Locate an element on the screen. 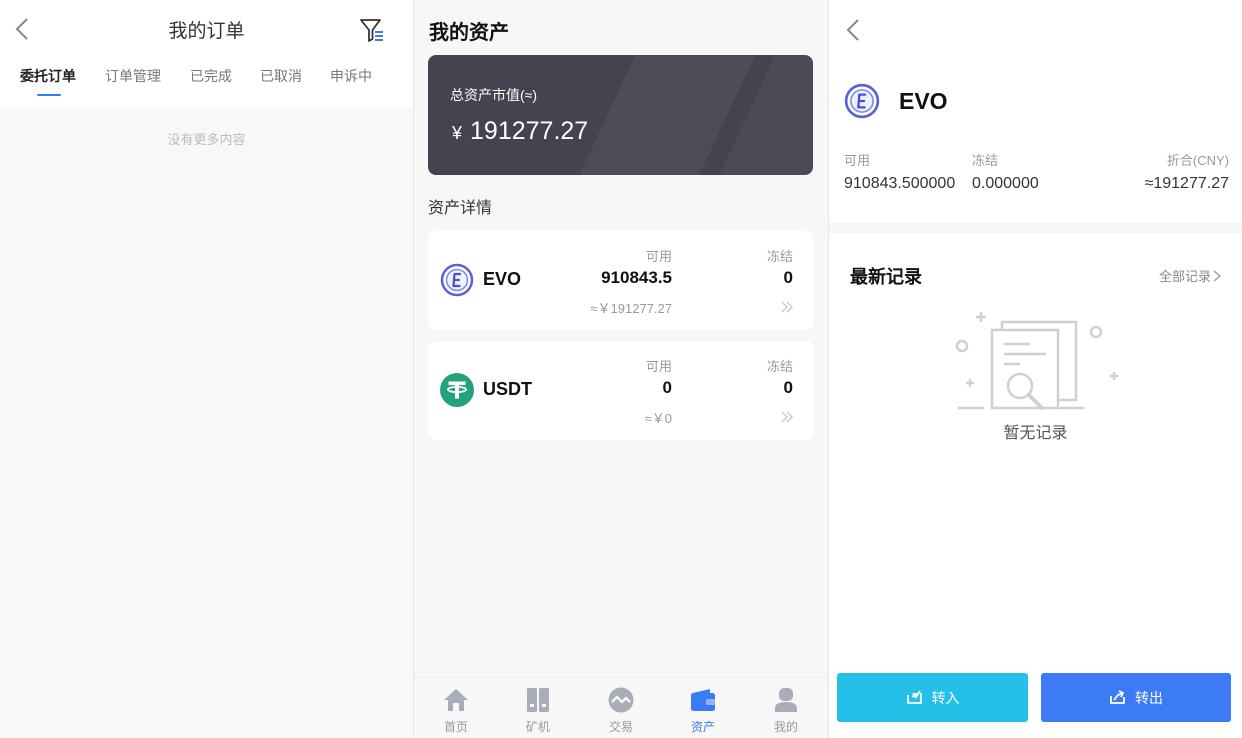 The height and width of the screenshot is (738, 1242). frozen-value: 0.000000 is located at coordinates (1005, 183).